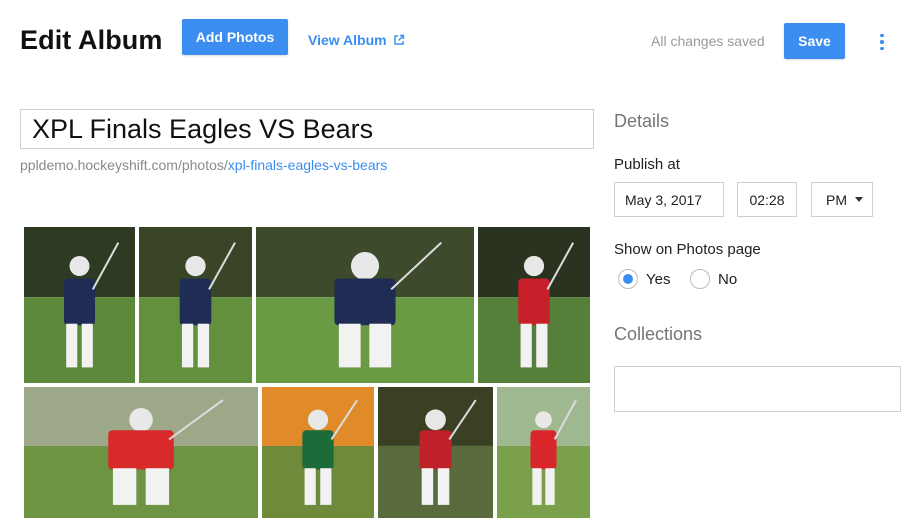 This screenshot has height=518, width=921. What do you see at coordinates (687, 249) in the screenshot?
I see `show-on-photos-label: Show on Photos page` at bounding box center [687, 249].